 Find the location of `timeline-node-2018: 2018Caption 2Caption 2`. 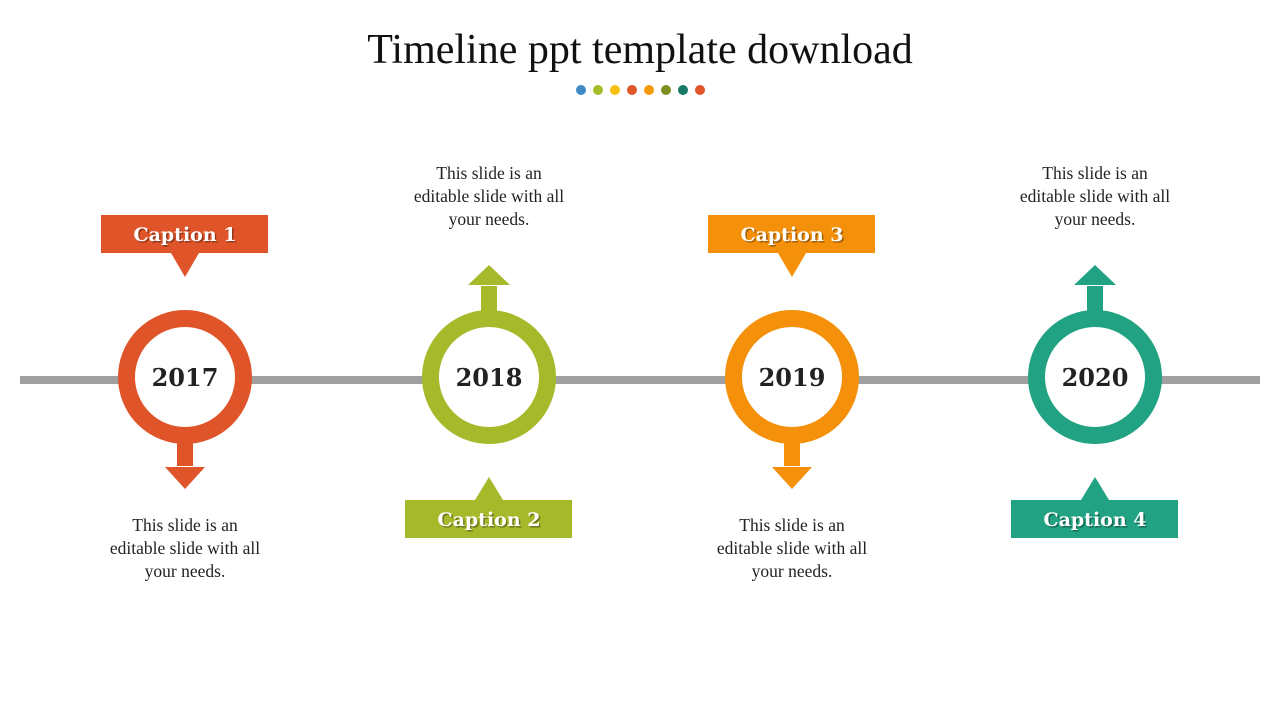

timeline-node-2018: 2018Caption 2Caption 2 is located at coordinates (488, 401).